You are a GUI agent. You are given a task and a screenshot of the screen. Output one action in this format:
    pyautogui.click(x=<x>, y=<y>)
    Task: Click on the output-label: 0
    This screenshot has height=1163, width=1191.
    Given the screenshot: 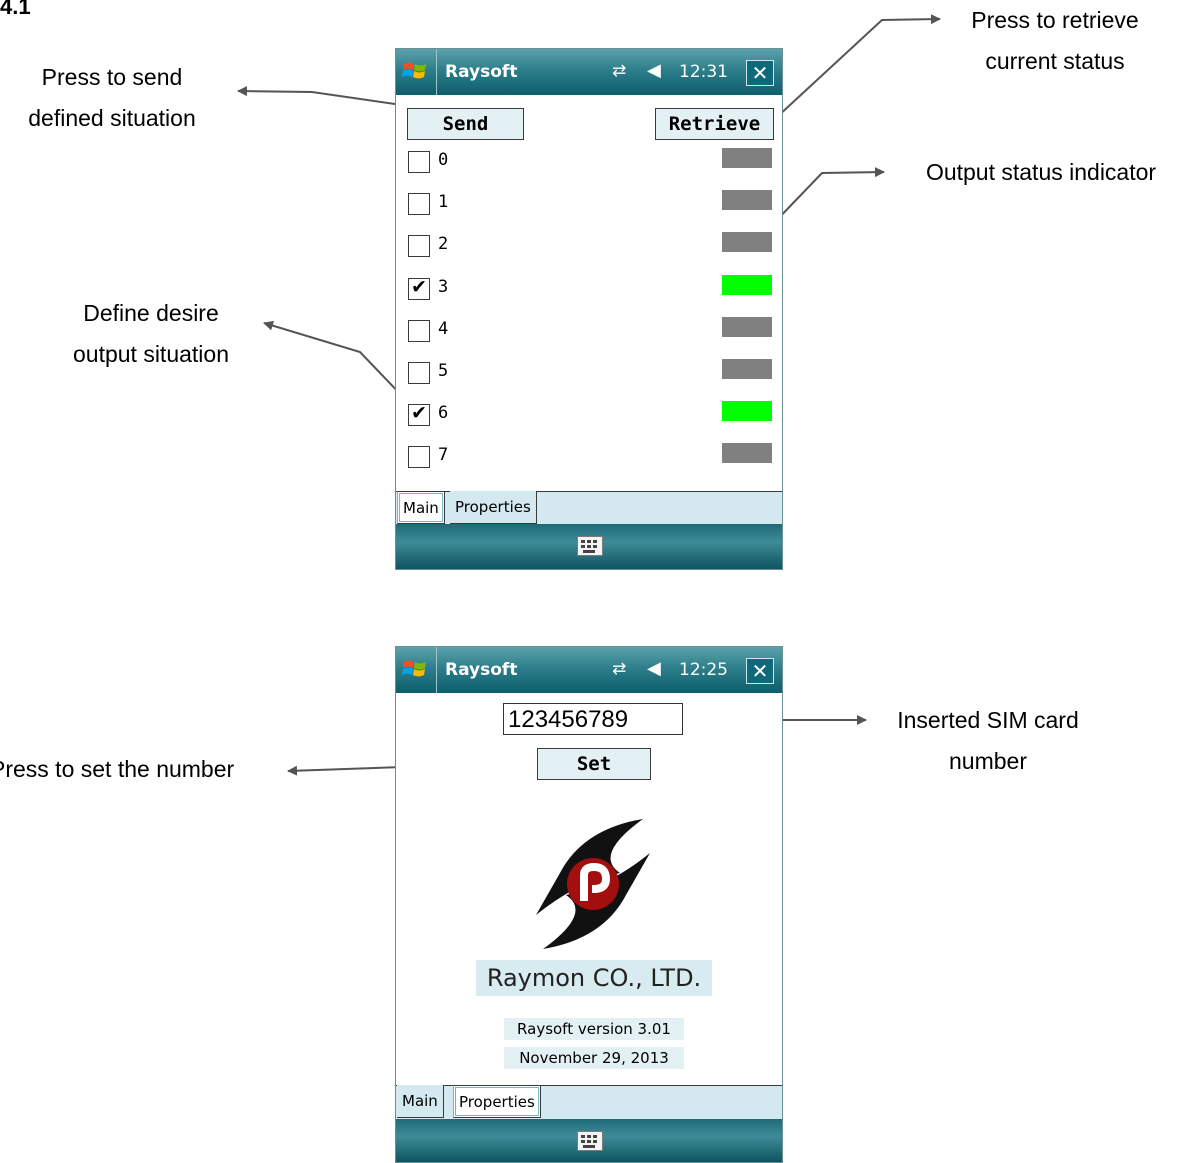 What is the action you would take?
    pyautogui.click(x=443, y=160)
    